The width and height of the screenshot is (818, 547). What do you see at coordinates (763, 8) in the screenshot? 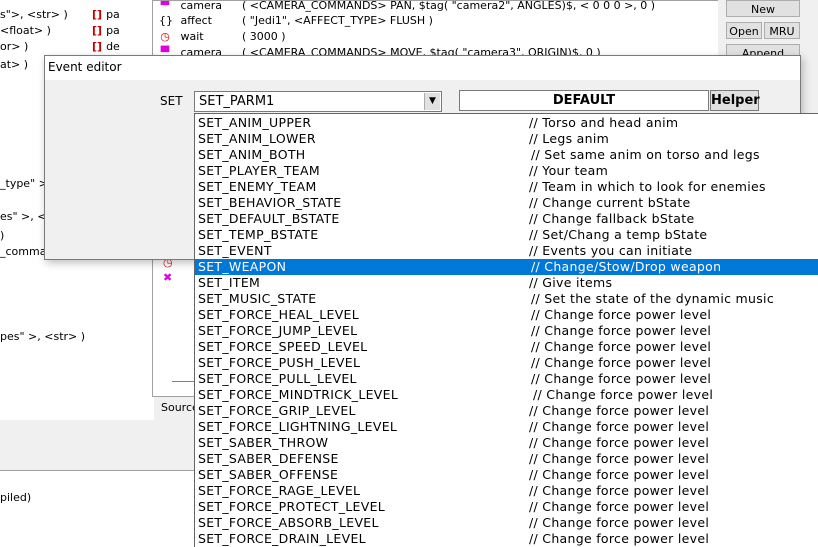
I see `new-button: New` at bounding box center [763, 8].